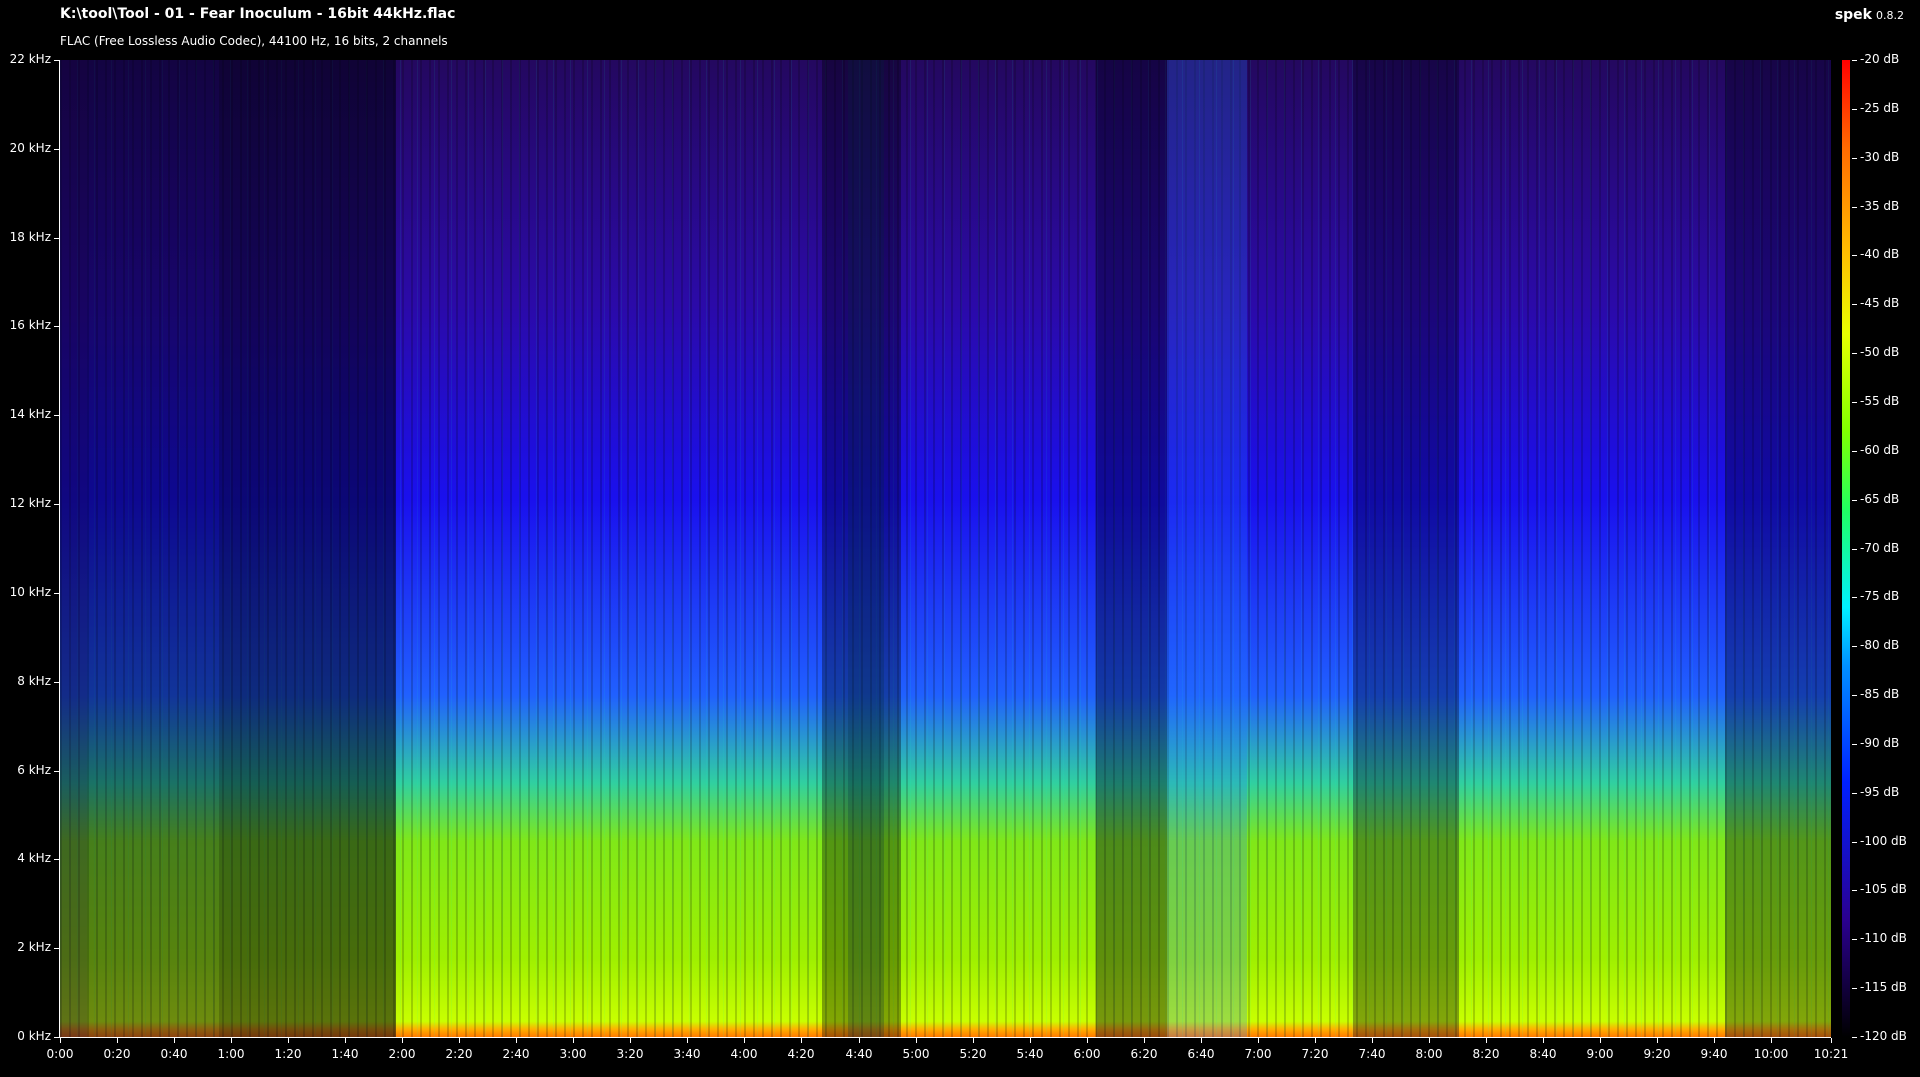  What do you see at coordinates (1429, 1054) in the screenshot?
I see `x-tick-label: 8:00` at bounding box center [1429, 1054].